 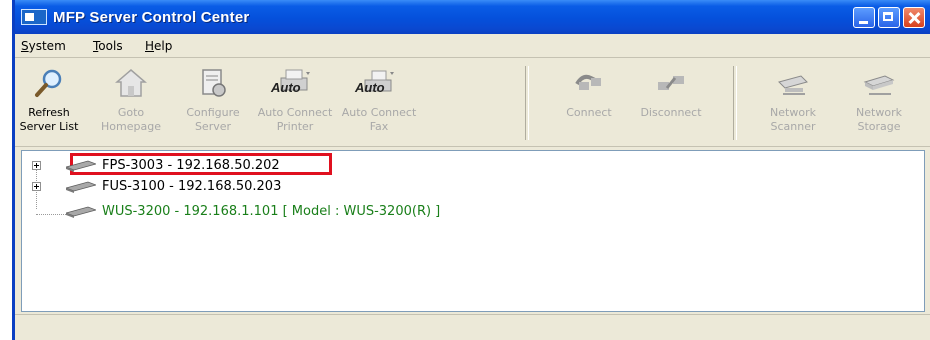 What do you see at coordinates (589, 102) in the screenshot?
I see `connect-button: Connect` at bounding box center [589, 102].